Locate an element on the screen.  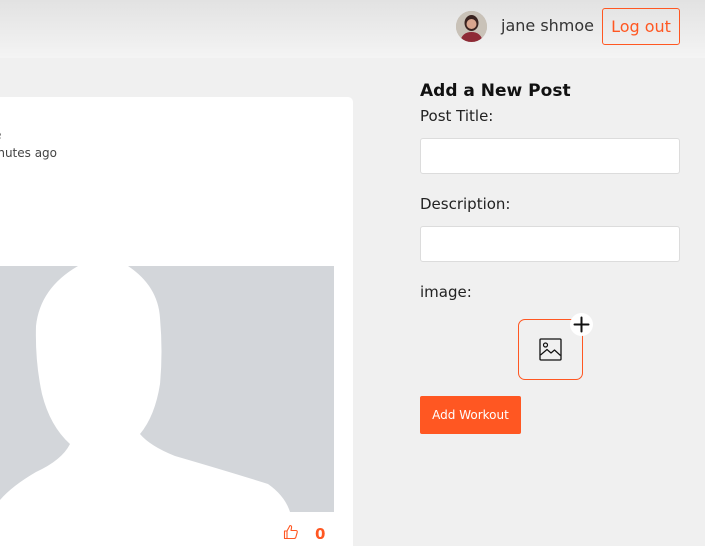
top-header: jane shmoe Log out is located at coordinates (352, 29).